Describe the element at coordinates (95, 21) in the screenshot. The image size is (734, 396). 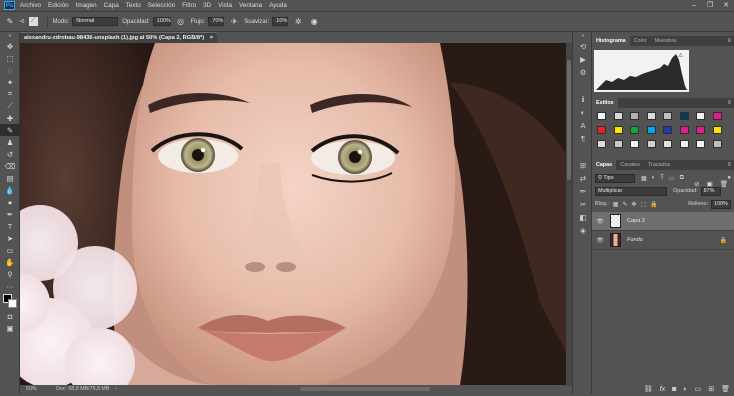
I see `mode-select: Normal` at that location.